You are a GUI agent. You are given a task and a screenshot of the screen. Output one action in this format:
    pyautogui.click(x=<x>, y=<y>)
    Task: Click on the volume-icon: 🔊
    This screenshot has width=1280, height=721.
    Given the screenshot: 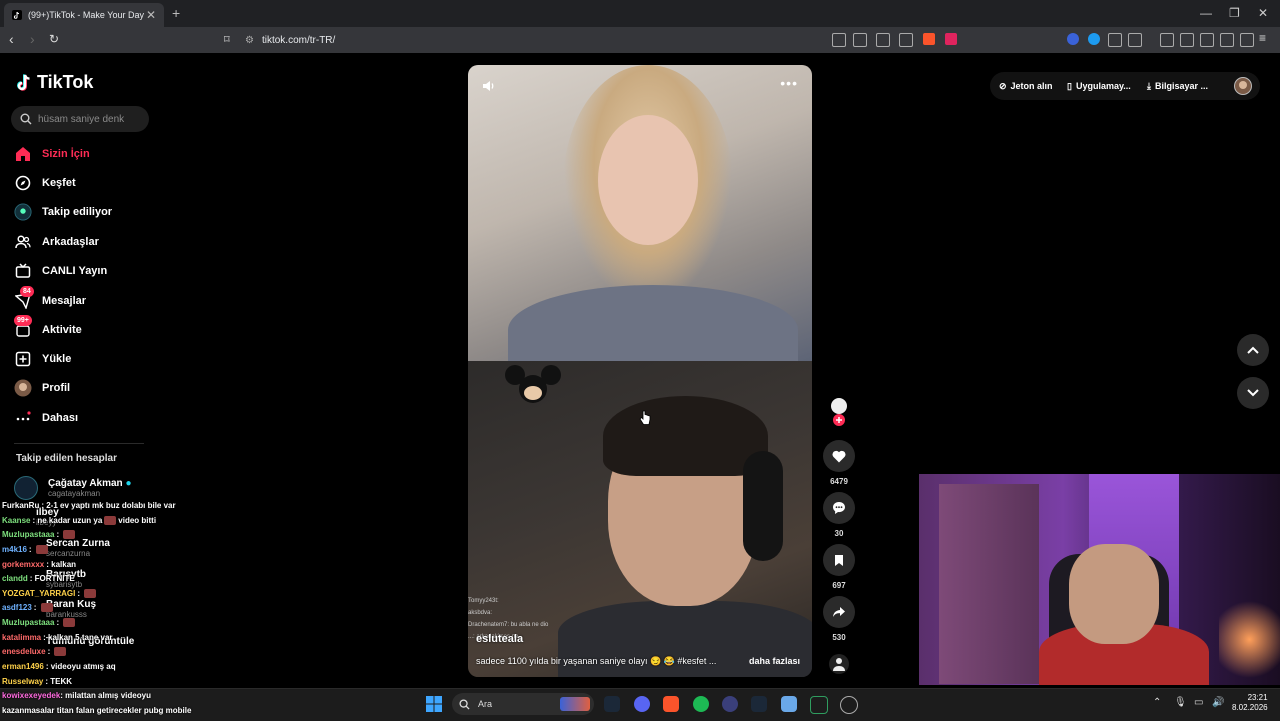 What is the action you would take?
    pyautogui.click(x=1218, y=702)
    